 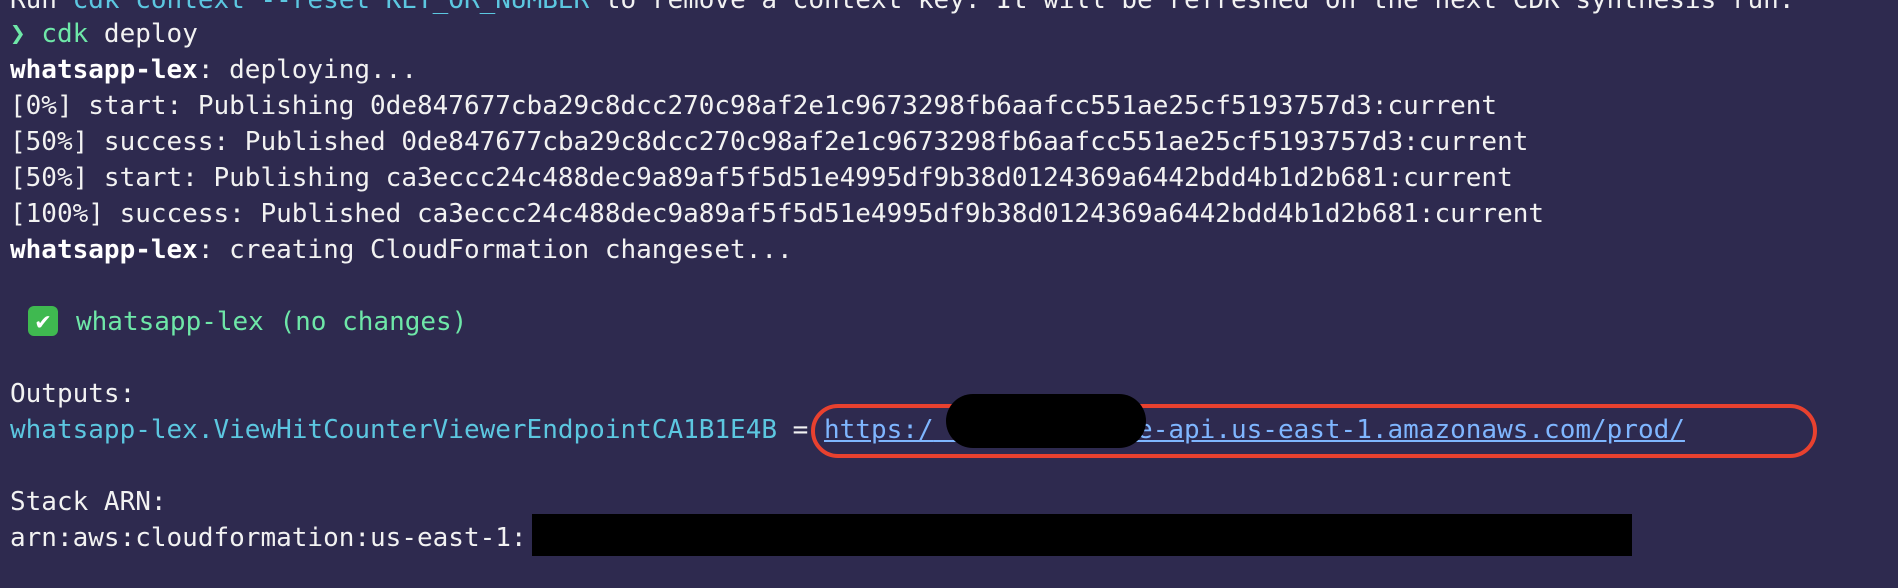 I want to click on stack-arn-line: arn:aws:cloudformation:us-east-1:, so click(x=268, y=538).